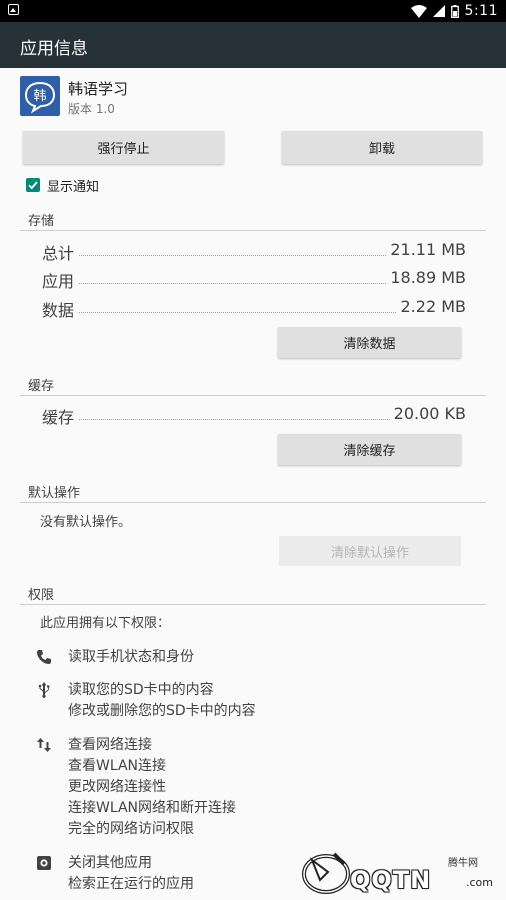 The height and width of the screenshot is (900, 506). I want to click on wifi-icon, so click(418, 11).